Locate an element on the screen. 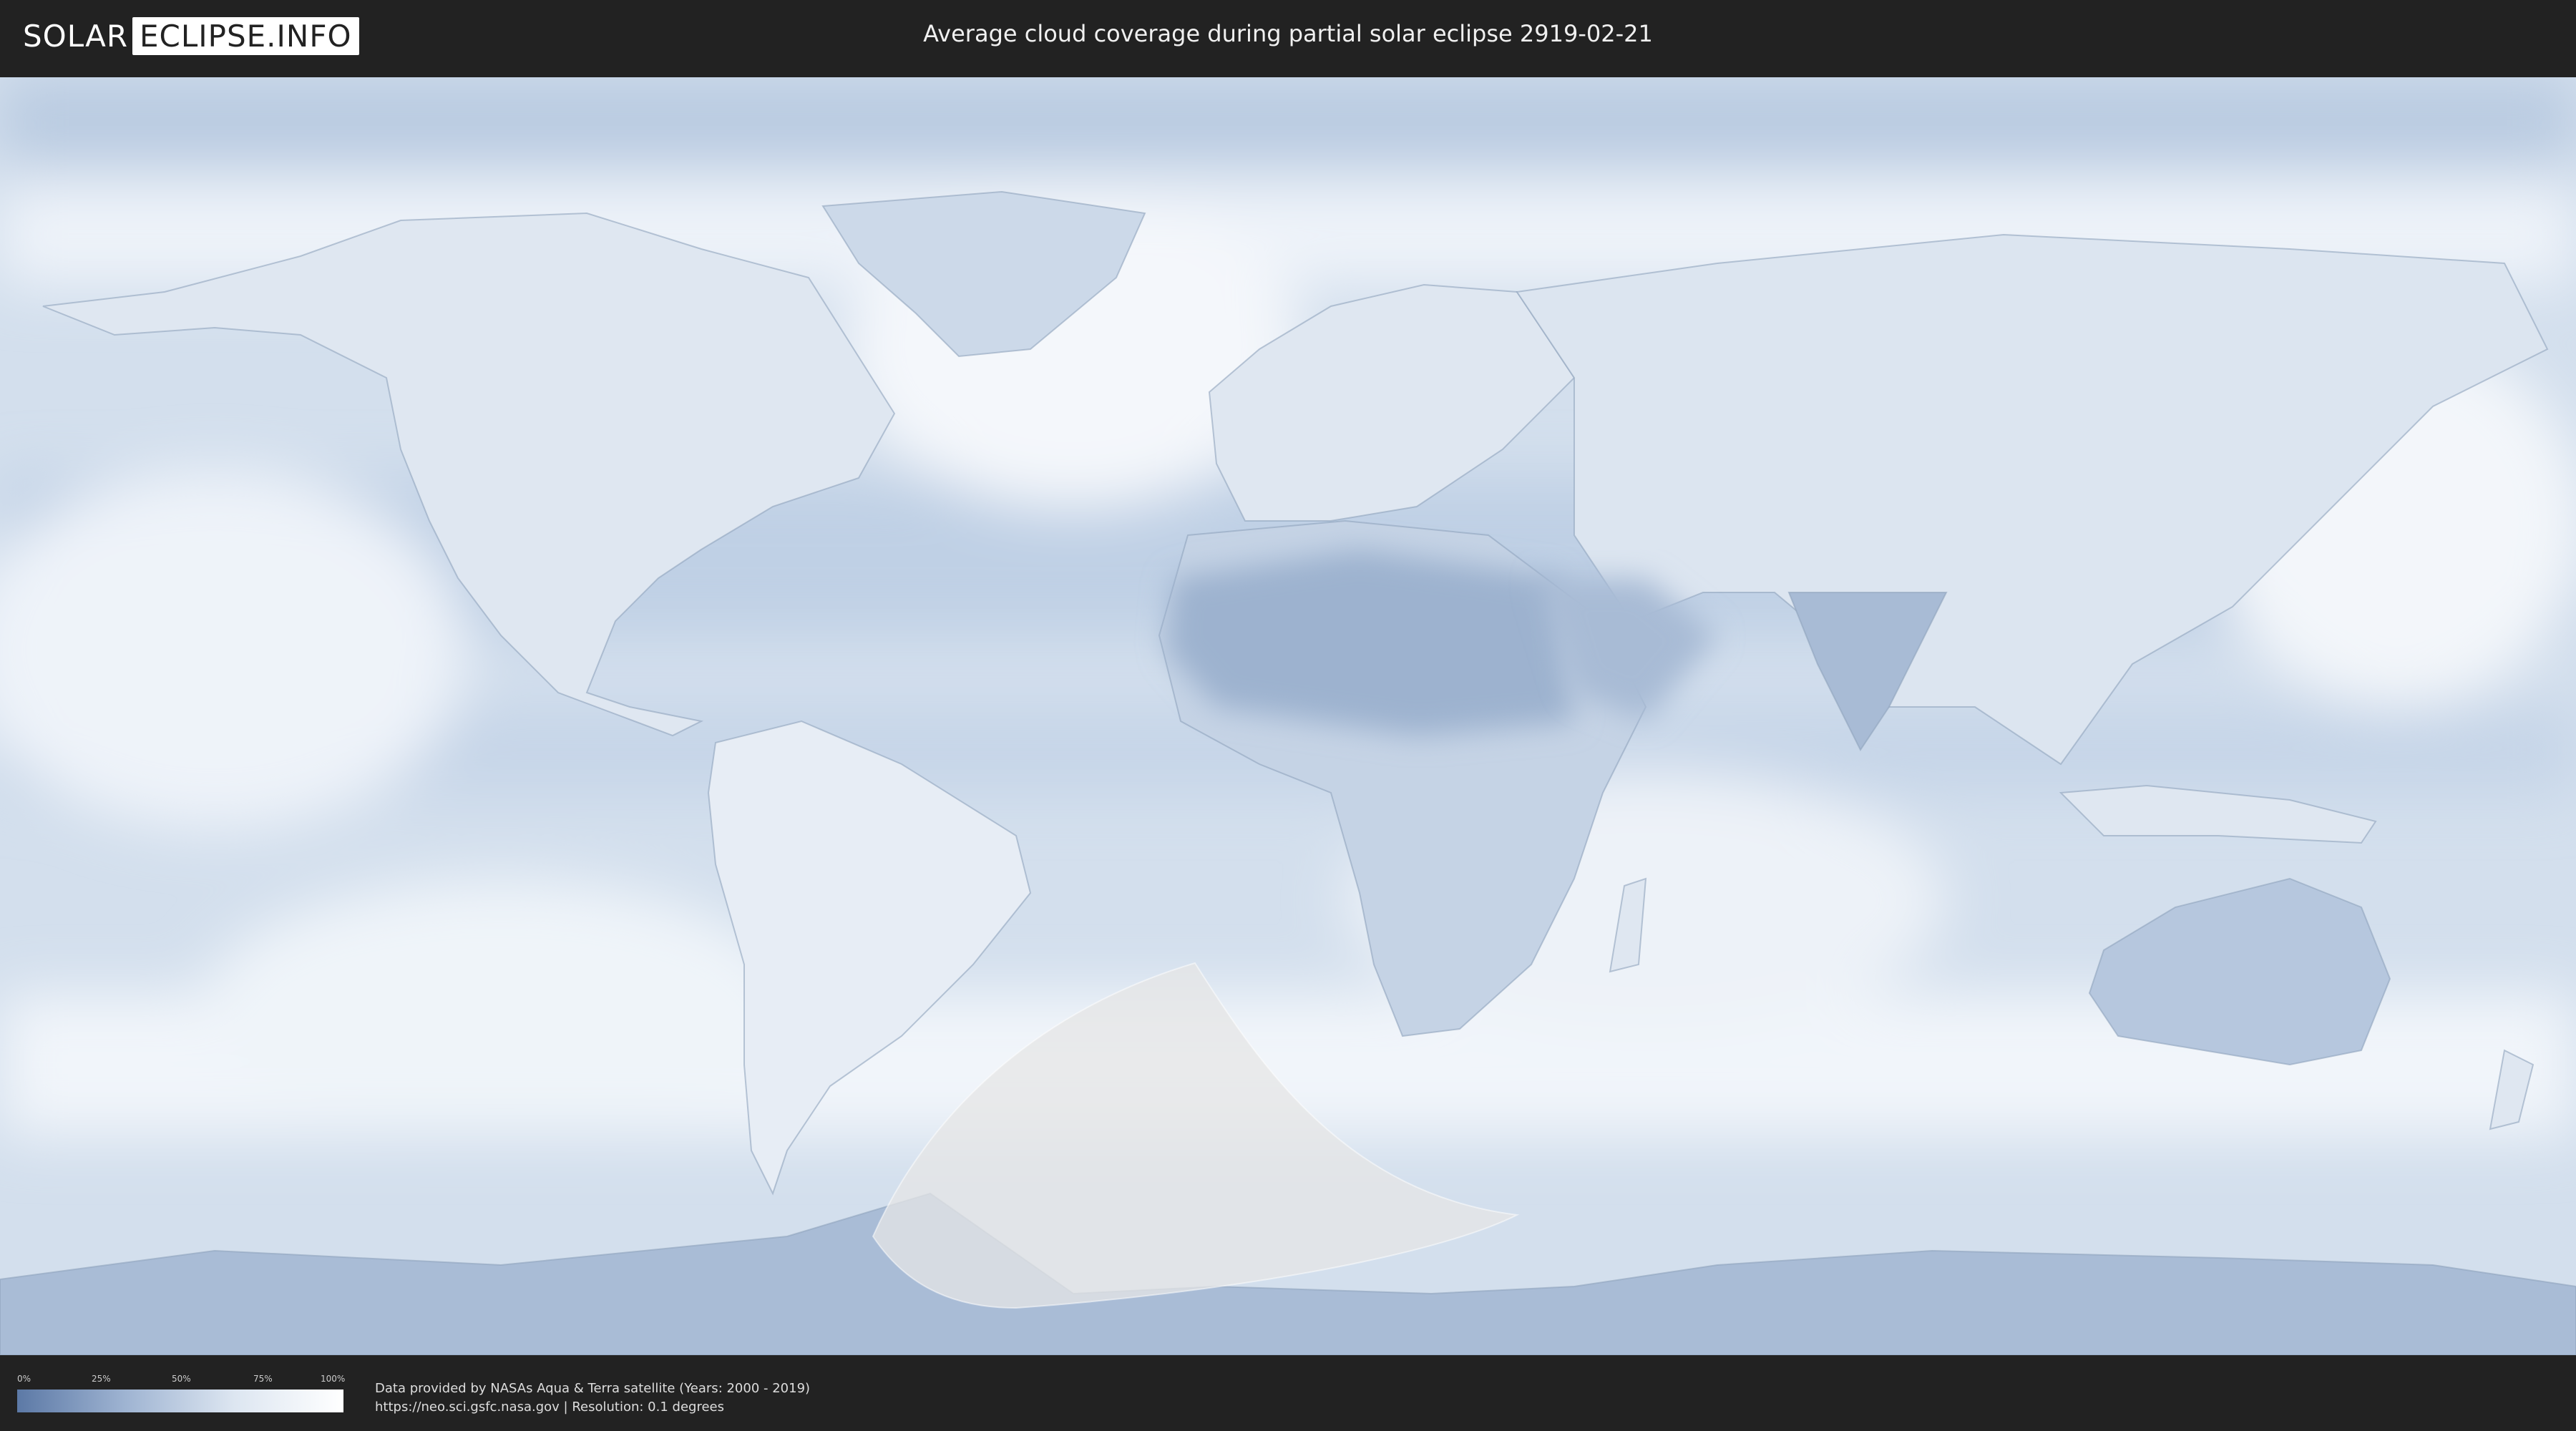 The width and height of the screenshot is (2576, 1431). legend-gradient-bar is located at coordinates (180, 1401).